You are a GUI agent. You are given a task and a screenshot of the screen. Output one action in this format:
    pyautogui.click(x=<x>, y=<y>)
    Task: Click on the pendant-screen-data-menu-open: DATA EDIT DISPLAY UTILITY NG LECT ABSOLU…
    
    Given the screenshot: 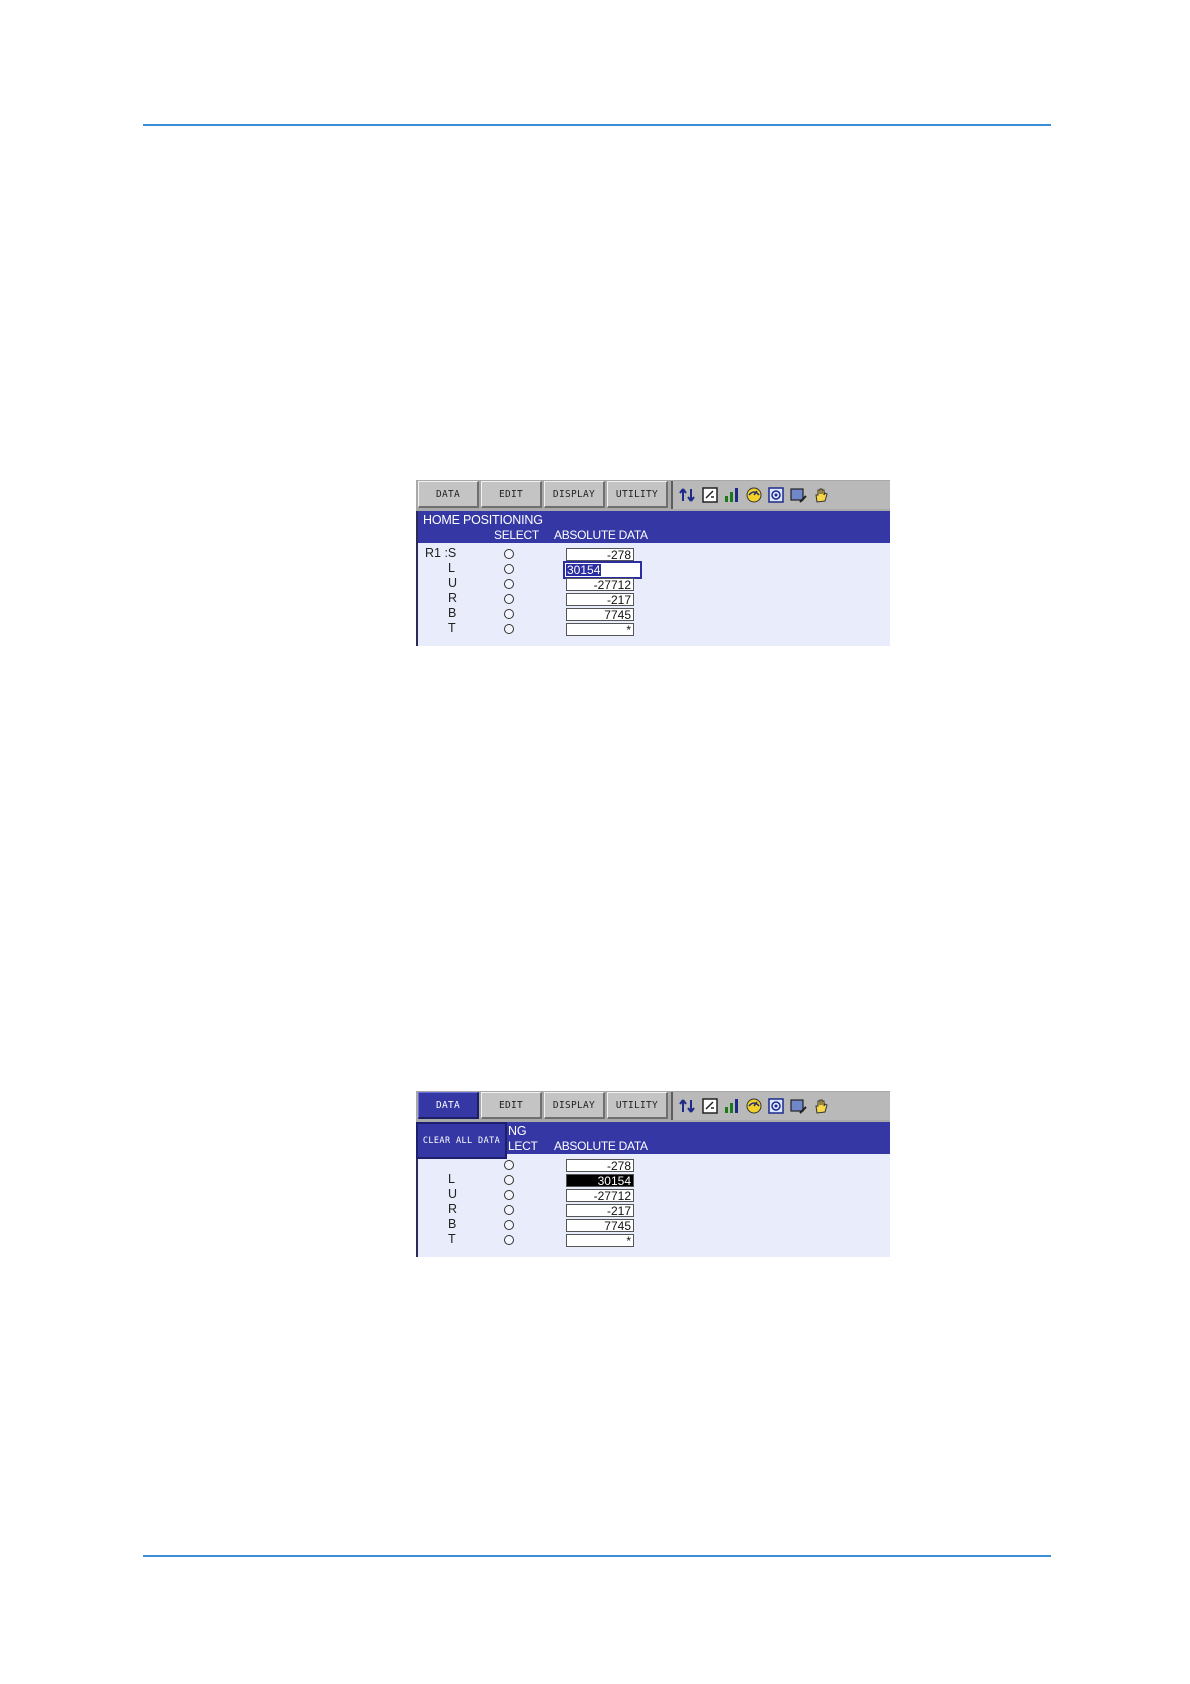 What is the action you would take?
    pyautogui.click(x=653, y=1174)
    